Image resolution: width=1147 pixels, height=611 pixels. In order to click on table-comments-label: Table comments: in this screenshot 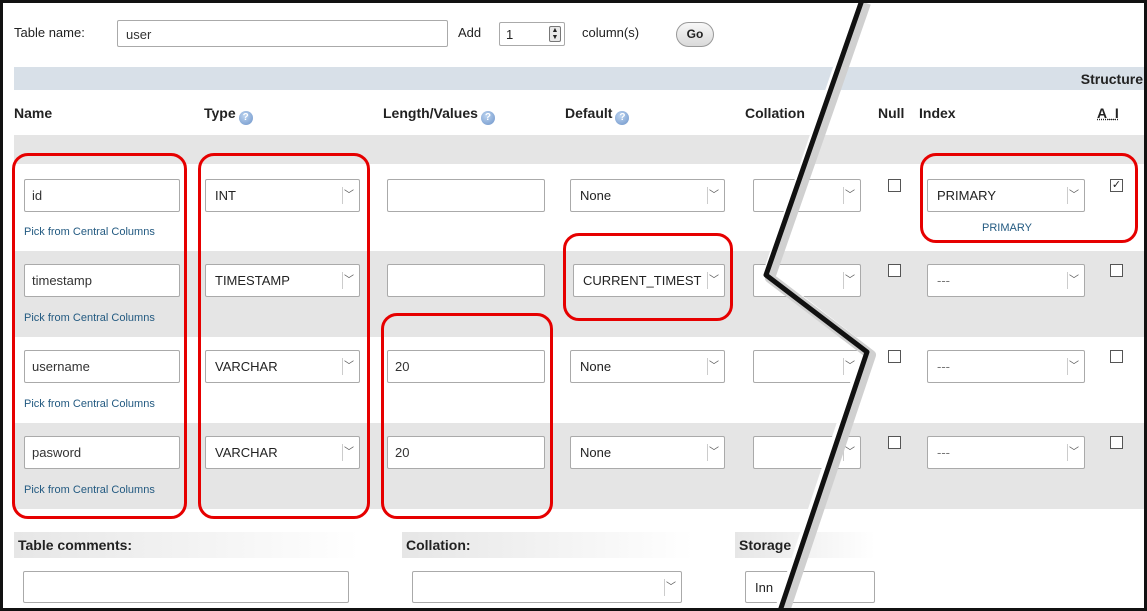, I will do `click(187, 545)`.